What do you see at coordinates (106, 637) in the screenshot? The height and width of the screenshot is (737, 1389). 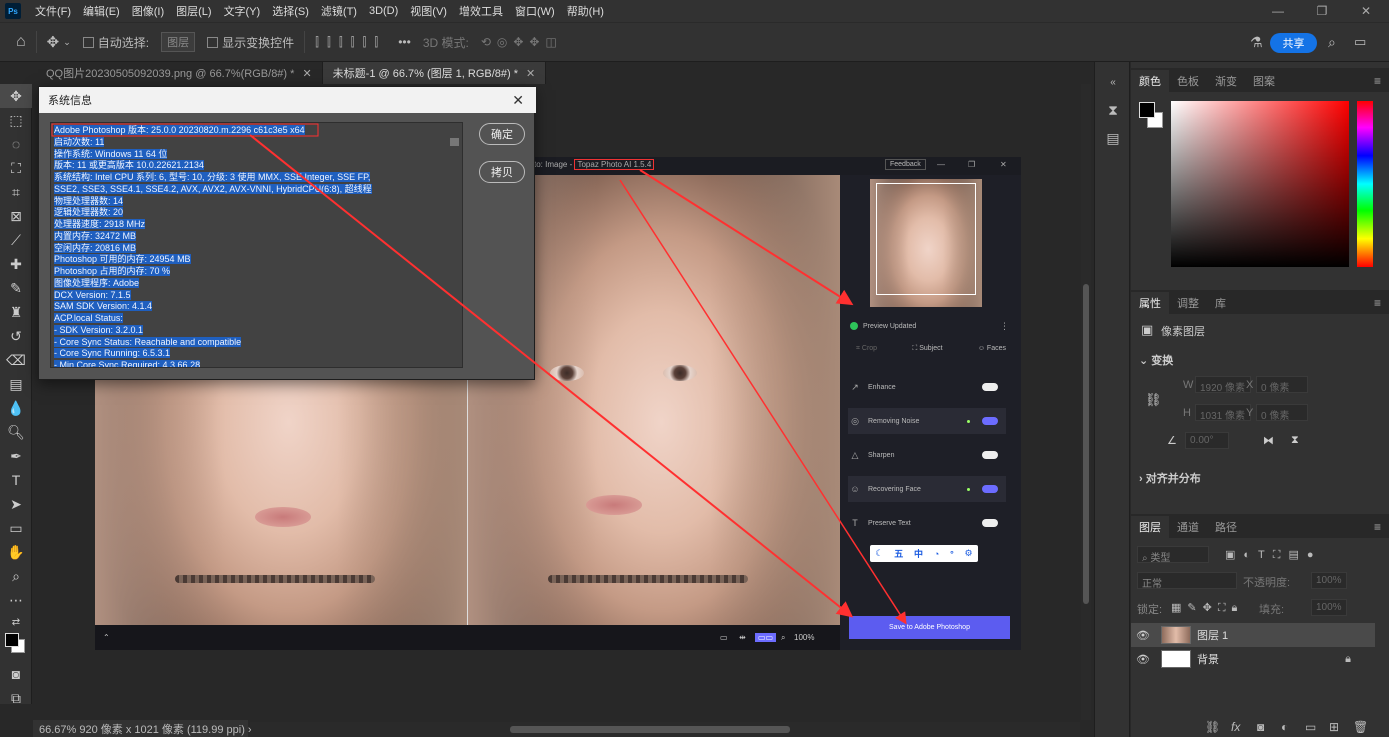 I see `collapse-icon: ⌃` at bounding box center [106, 637].